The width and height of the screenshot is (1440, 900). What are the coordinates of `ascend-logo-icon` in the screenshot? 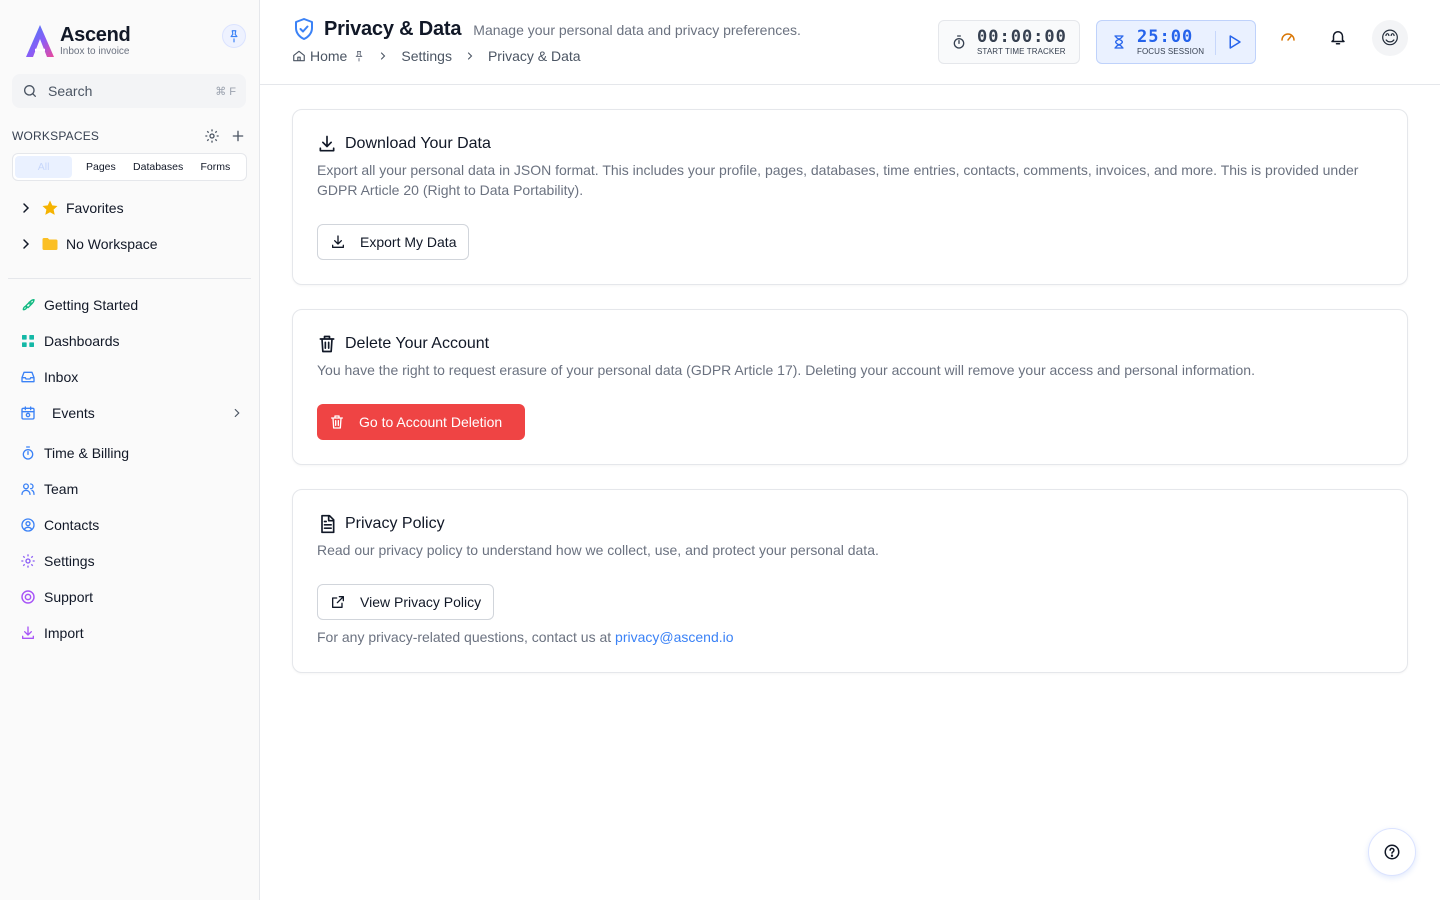 It's located at (40, 41).